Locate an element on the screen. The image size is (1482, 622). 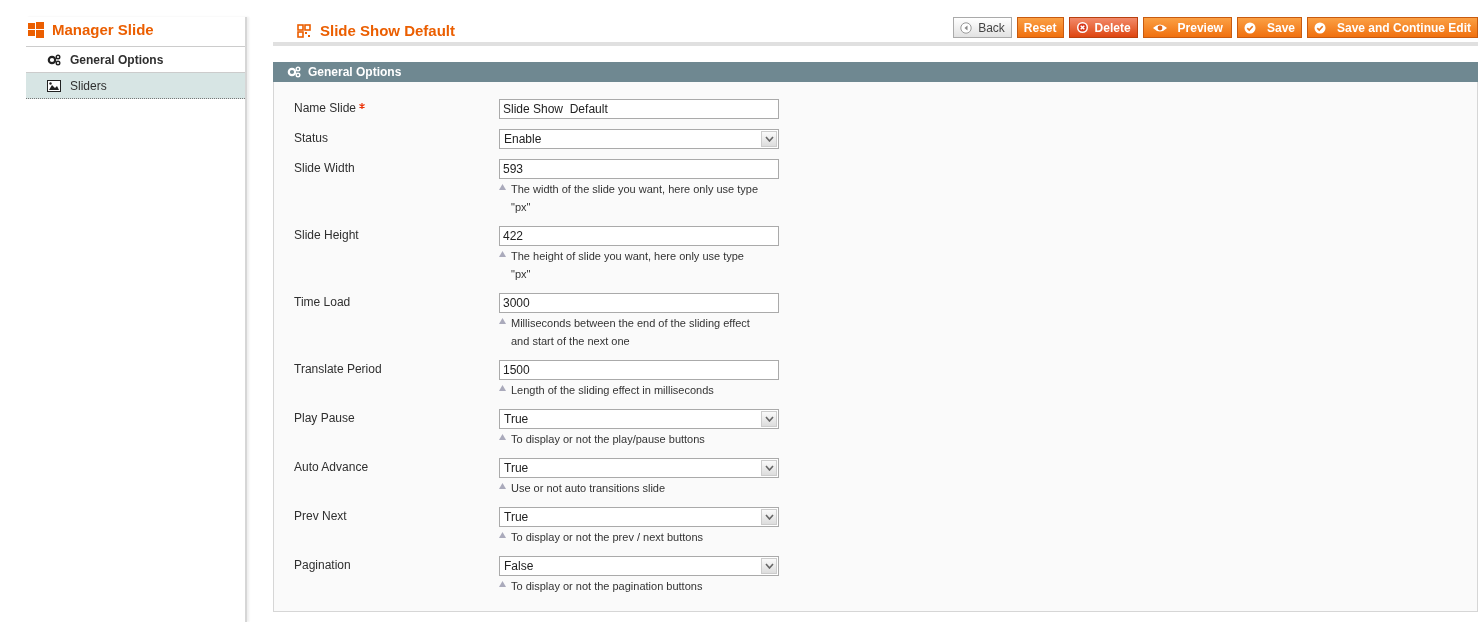
field-hint: To display or not the pagination buttons is located at coordinates (607, 586).